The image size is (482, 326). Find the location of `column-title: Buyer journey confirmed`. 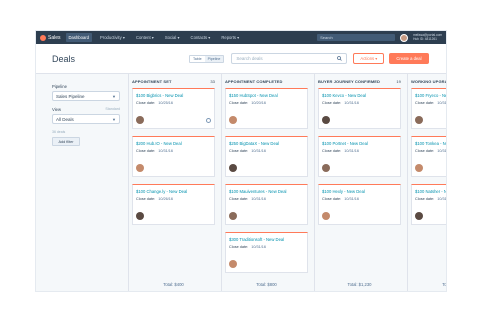

column-title: Buyer journey confirmed is located at coordinates (349, 81).